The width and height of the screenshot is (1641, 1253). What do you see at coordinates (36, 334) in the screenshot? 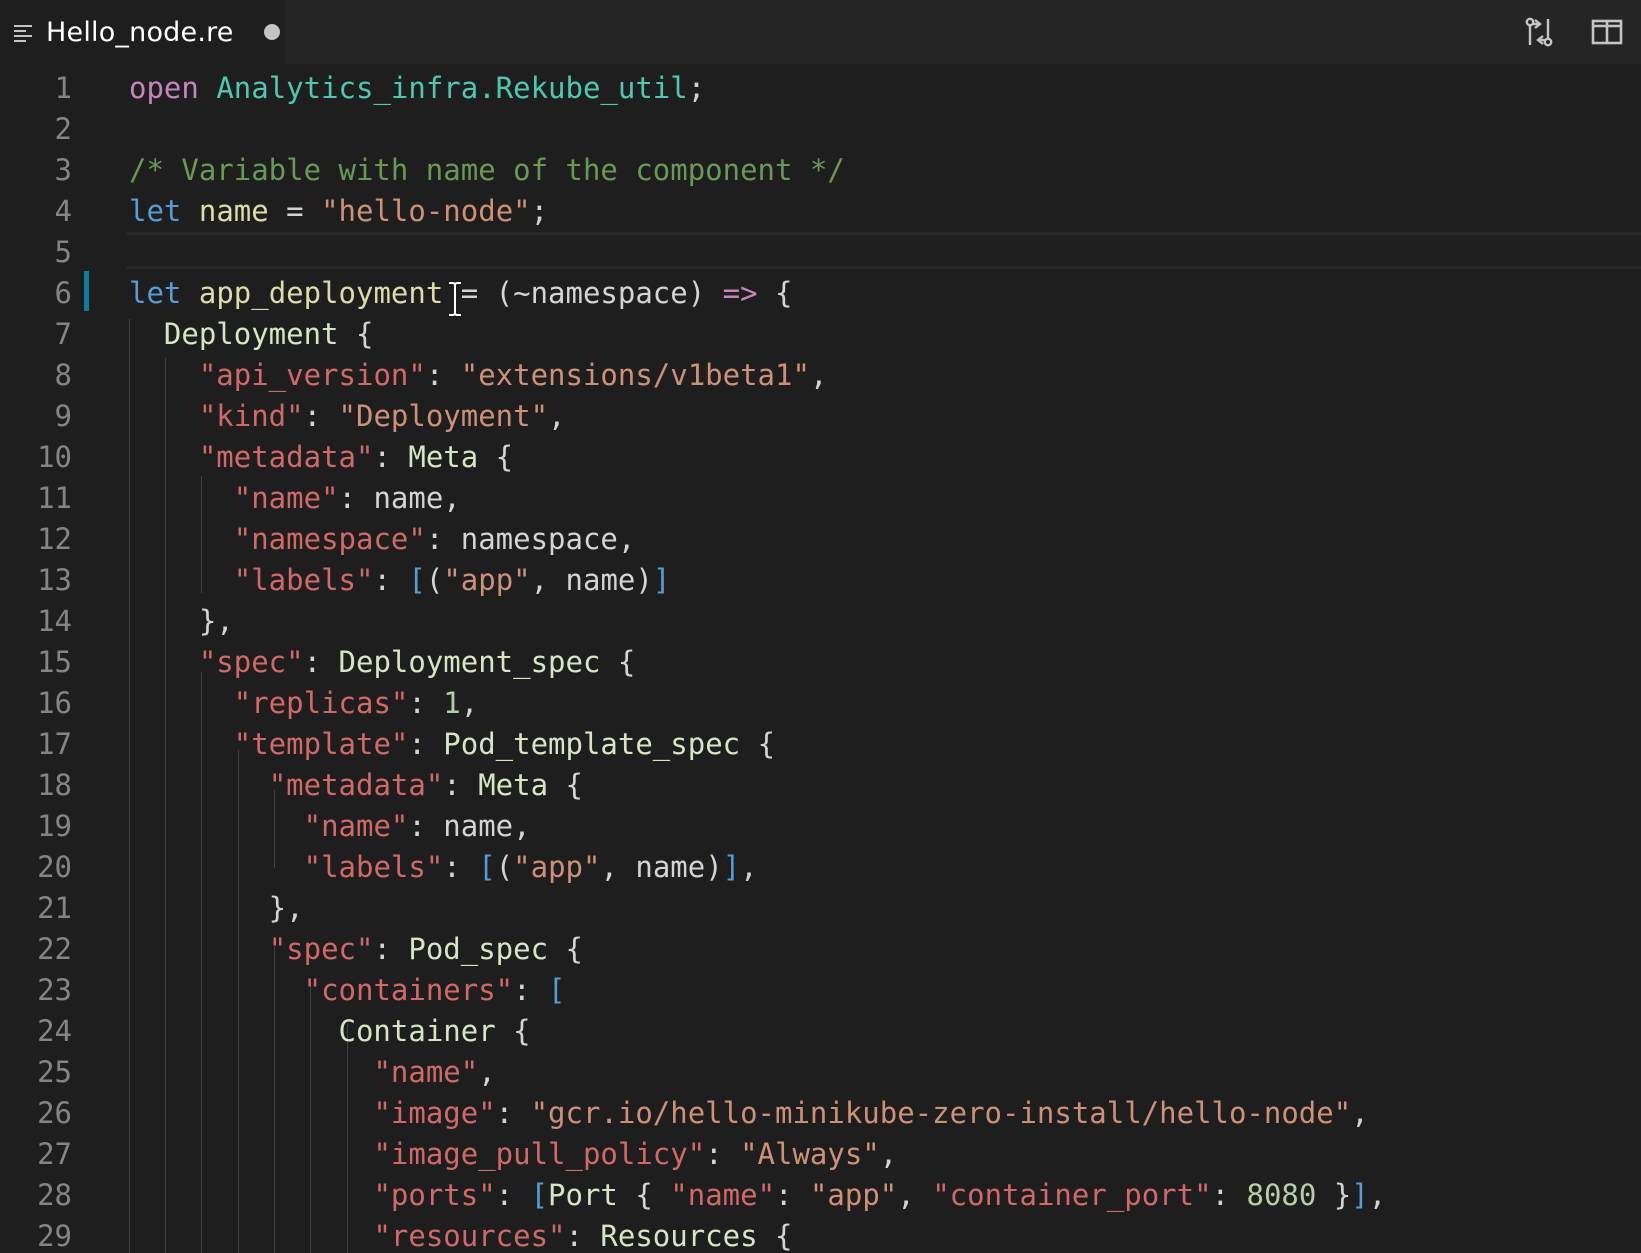
I see `line-number: 7` at bounding box center [36, 334].